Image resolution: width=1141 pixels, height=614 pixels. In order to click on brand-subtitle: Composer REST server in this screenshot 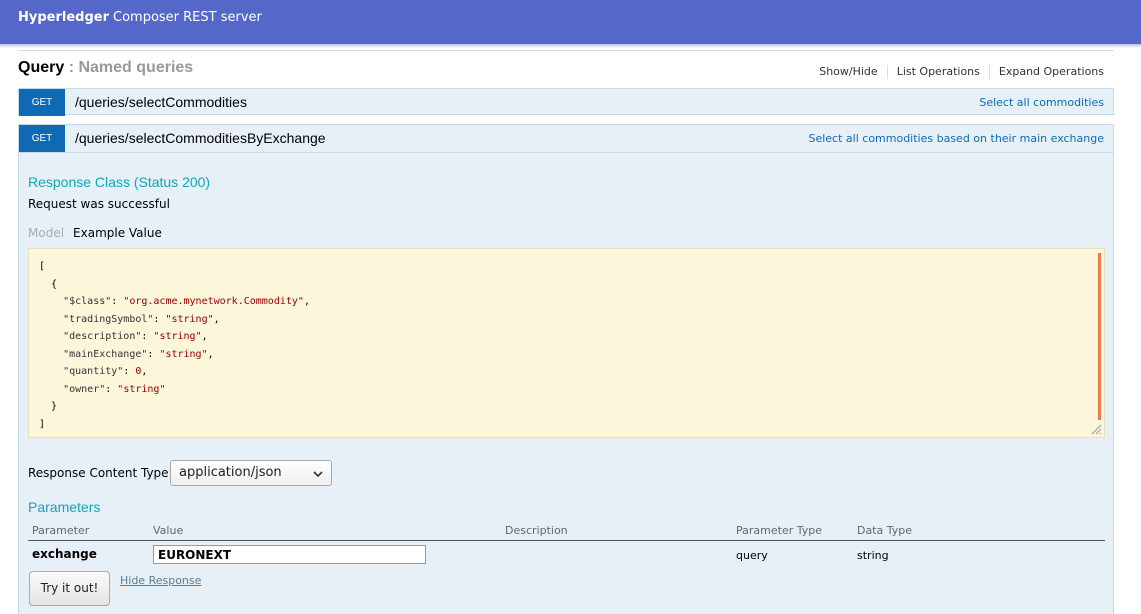, I will do `click(187, 17)`.